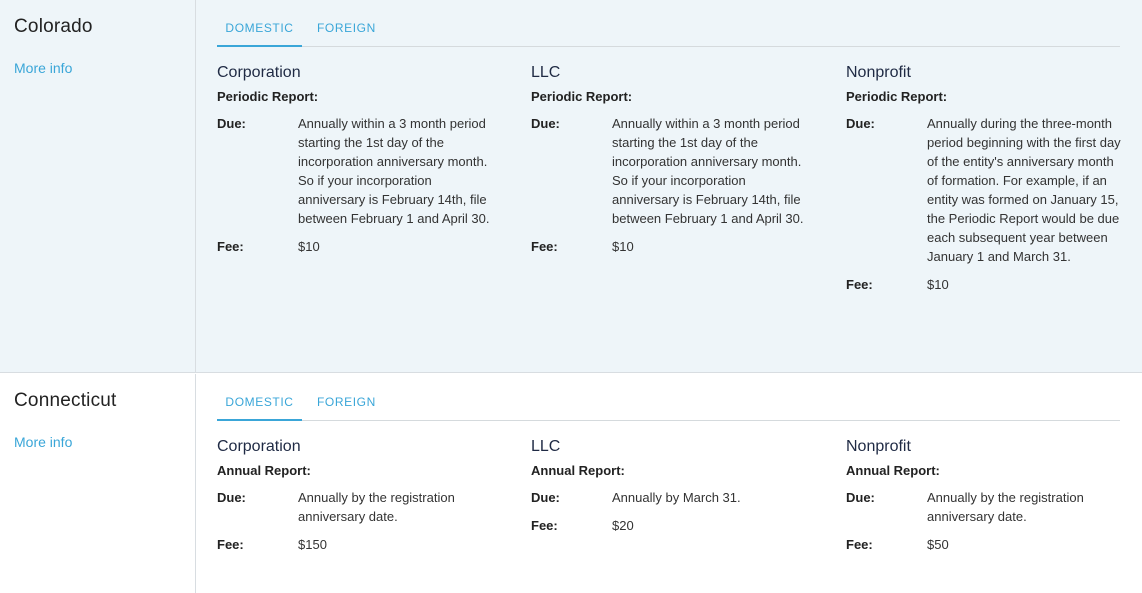  Describe the element at coordinates (623, 525) in the screenshot. I see `fee-value: $20` at that location.